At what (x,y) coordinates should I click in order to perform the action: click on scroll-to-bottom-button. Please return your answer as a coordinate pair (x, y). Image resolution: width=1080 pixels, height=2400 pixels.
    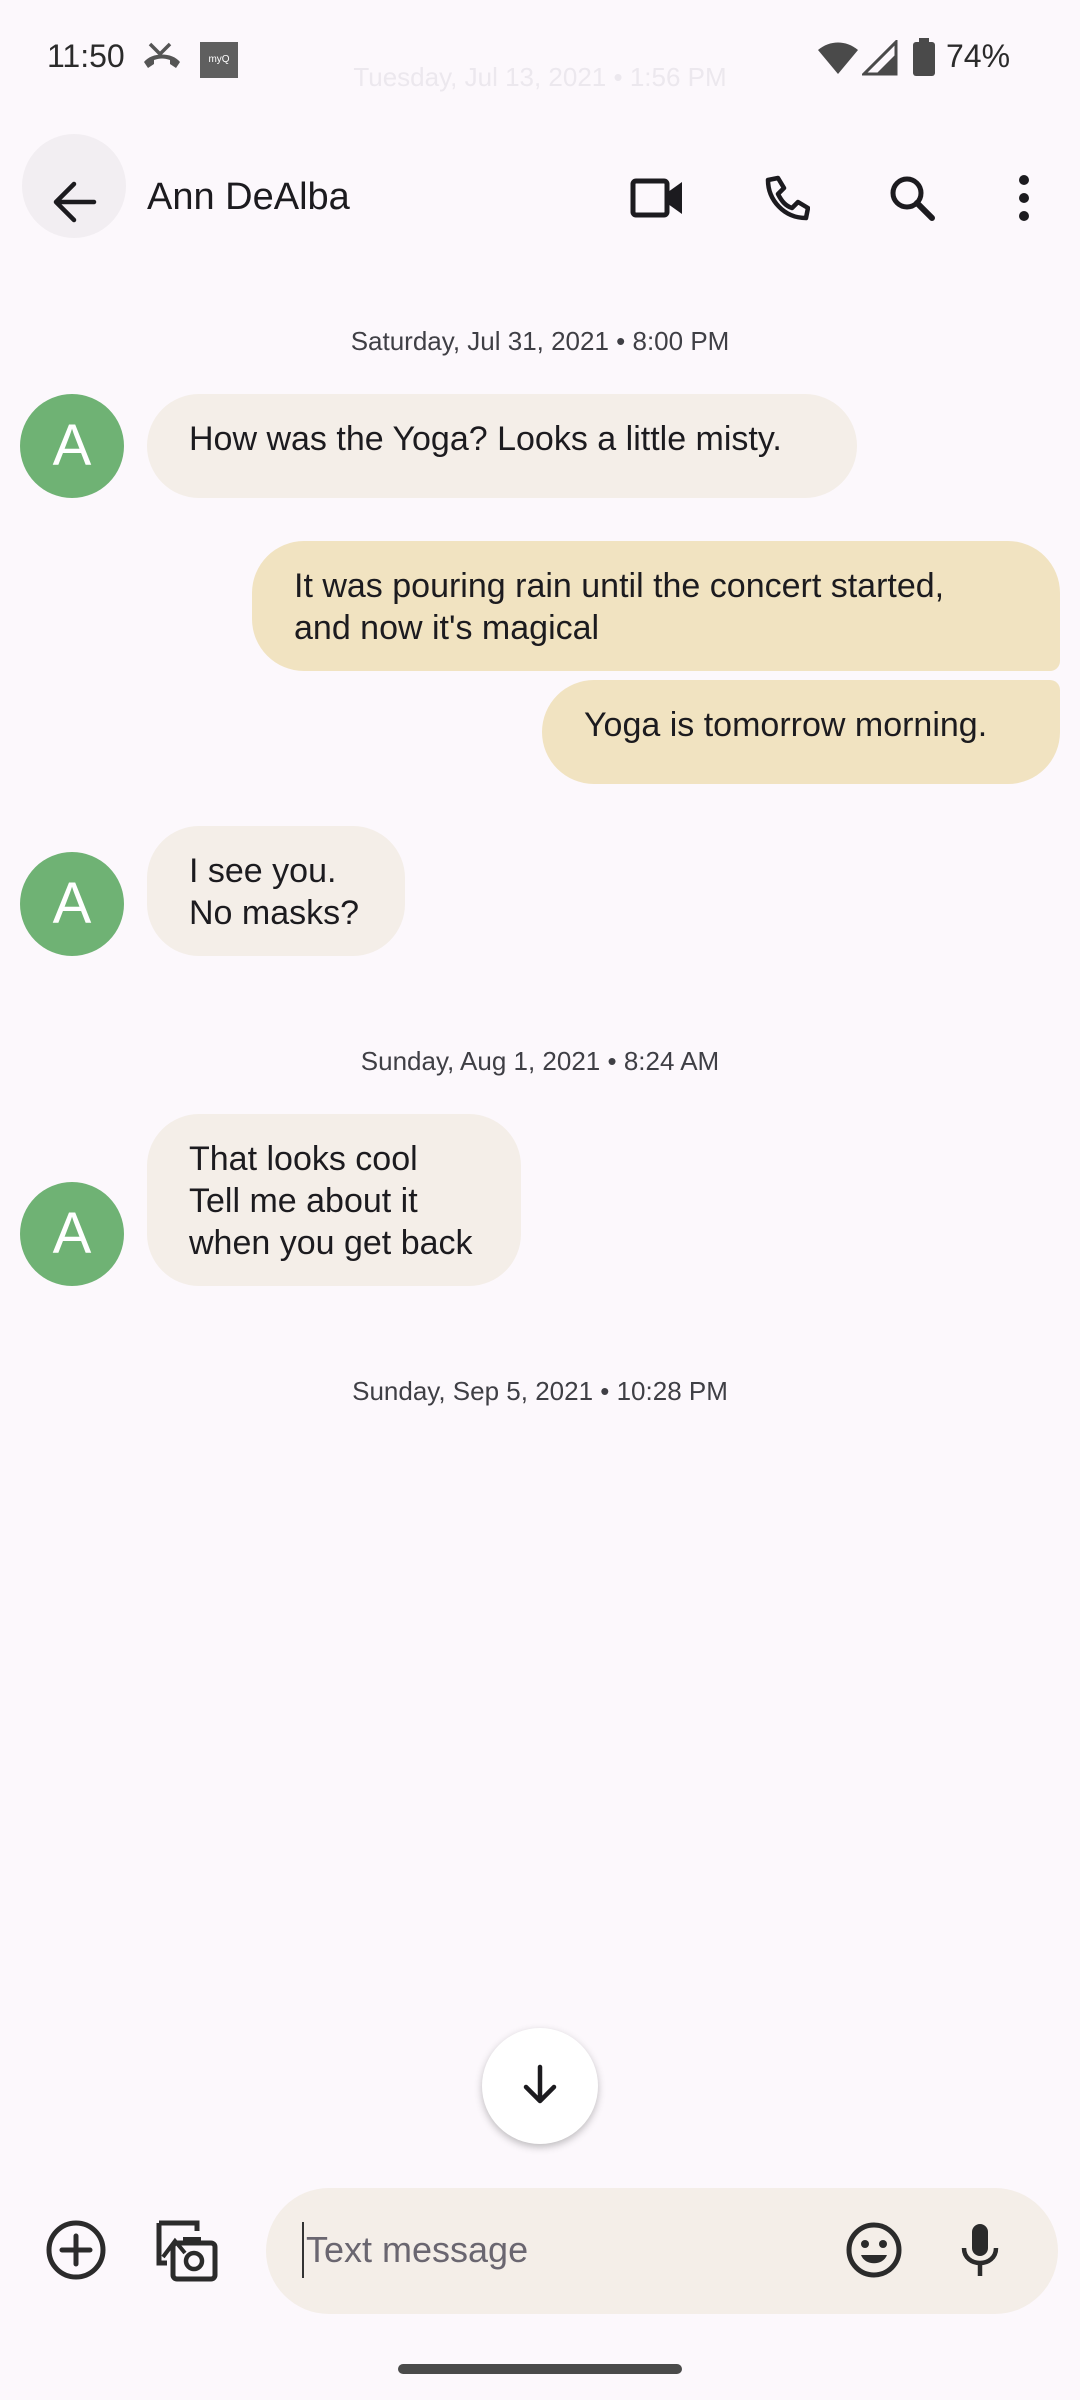
    Looking at the image, I should click on (540, 2086).